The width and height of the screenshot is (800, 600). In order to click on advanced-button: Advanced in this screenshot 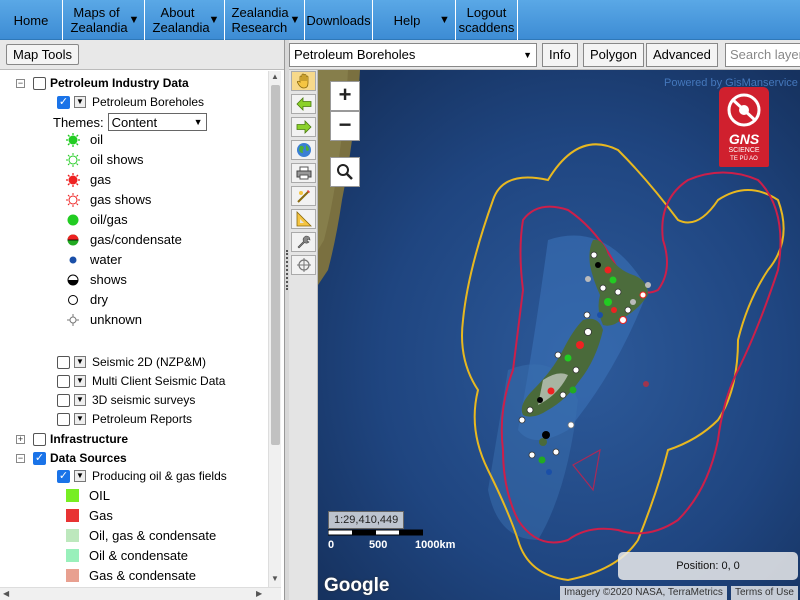, I will do `click(682, 55)`.